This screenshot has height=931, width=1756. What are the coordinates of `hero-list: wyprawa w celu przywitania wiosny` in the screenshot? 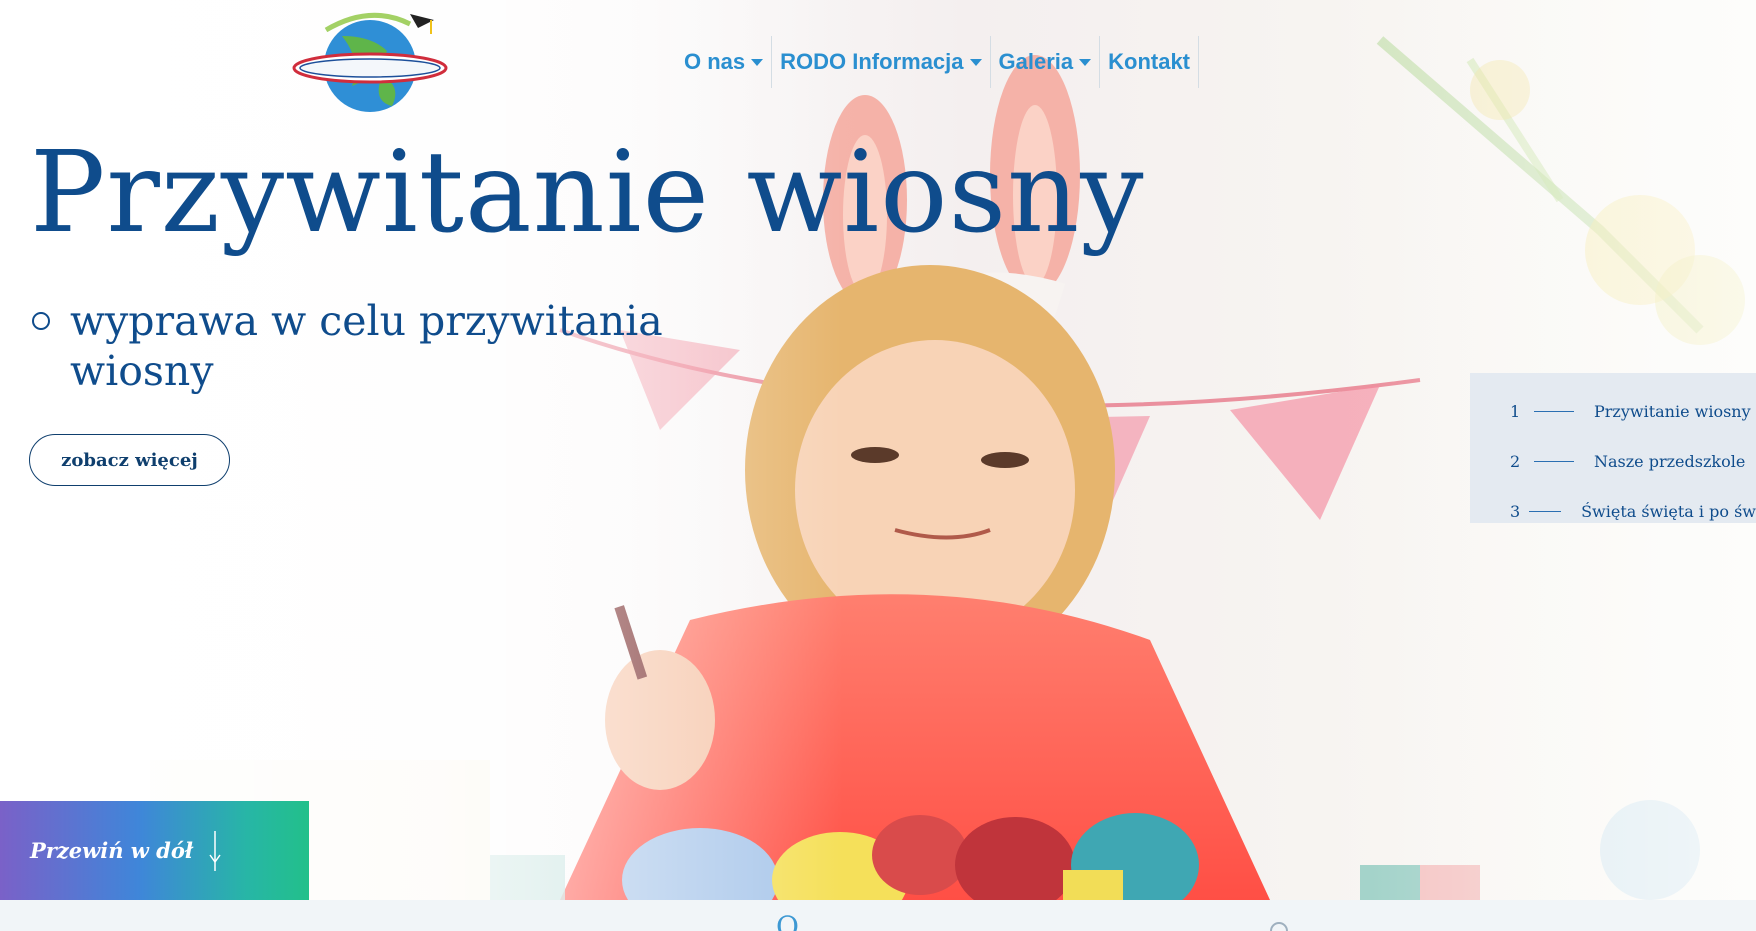 It's located at (382, 346).